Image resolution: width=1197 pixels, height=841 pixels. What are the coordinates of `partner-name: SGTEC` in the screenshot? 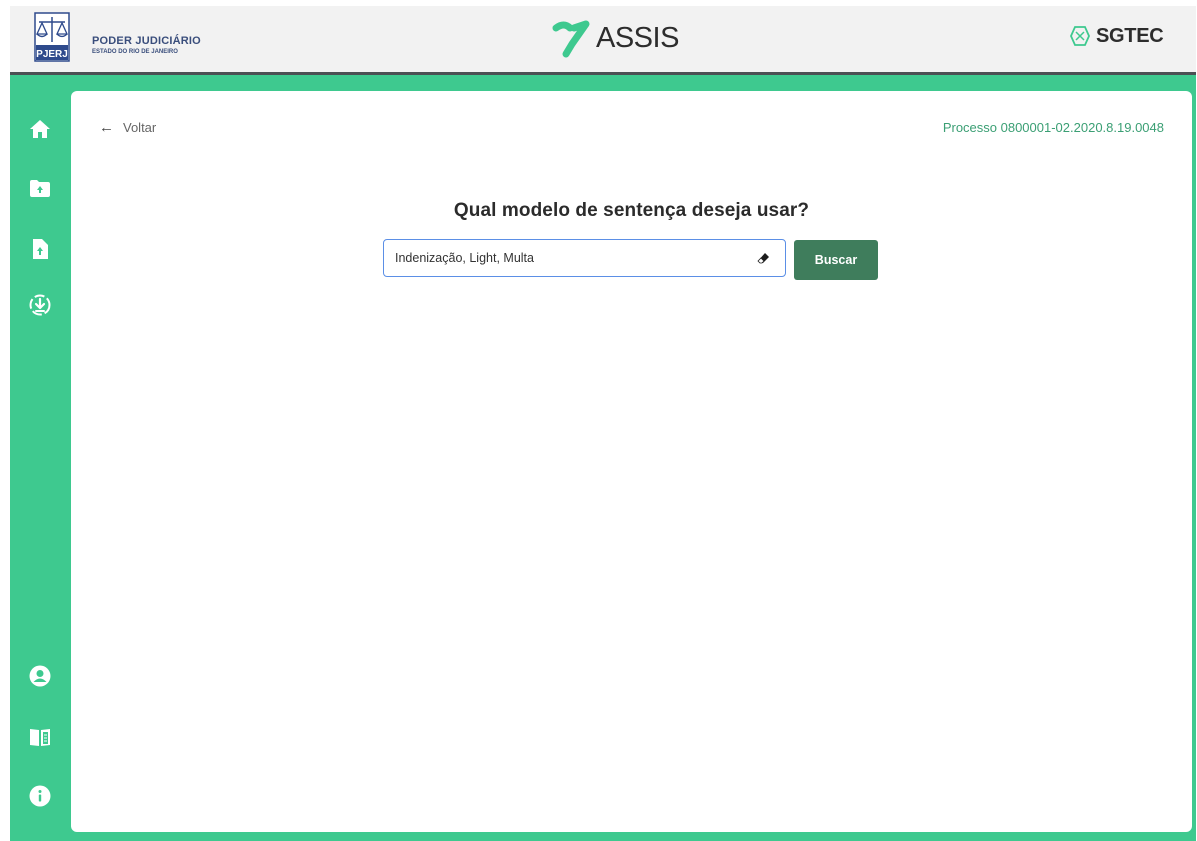 It's located at (1130, 35).